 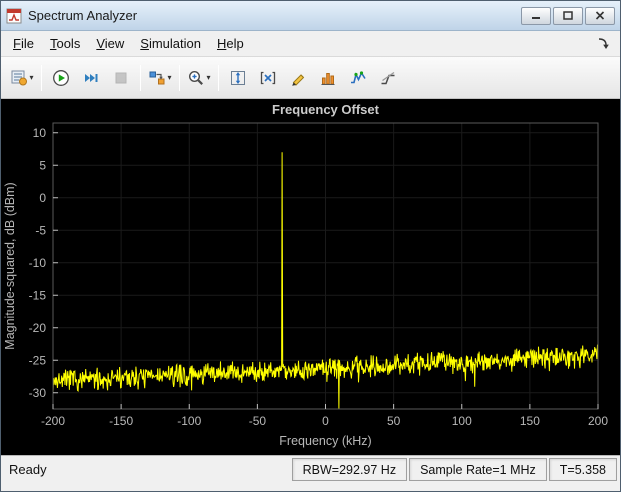 I want to click on cursor-measurements-icon, so click(x=268, y=77).